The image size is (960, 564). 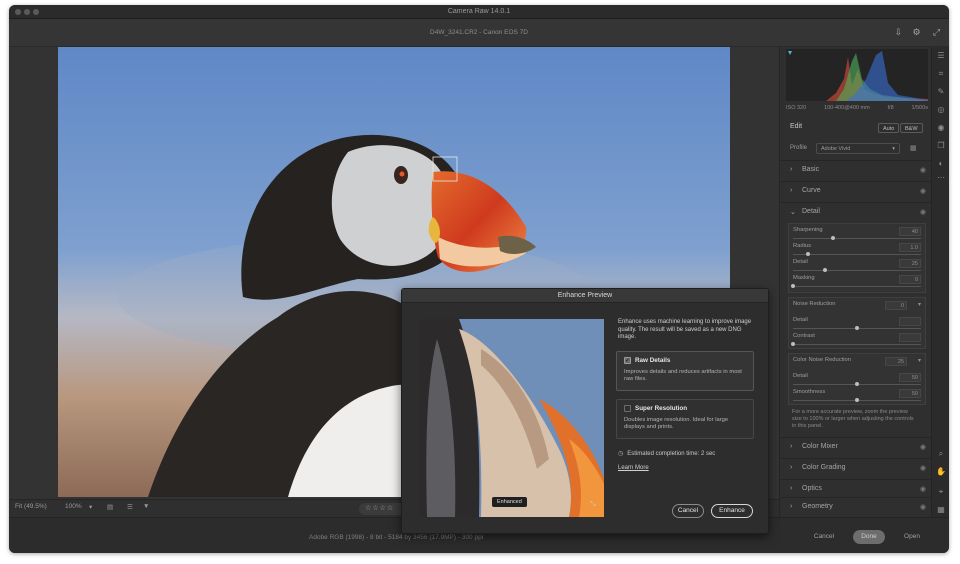 What do you see at coordinates (800, 376) in the screenshot?
I see `cn-detail-label: Detail` at bounding box center [800, 376].